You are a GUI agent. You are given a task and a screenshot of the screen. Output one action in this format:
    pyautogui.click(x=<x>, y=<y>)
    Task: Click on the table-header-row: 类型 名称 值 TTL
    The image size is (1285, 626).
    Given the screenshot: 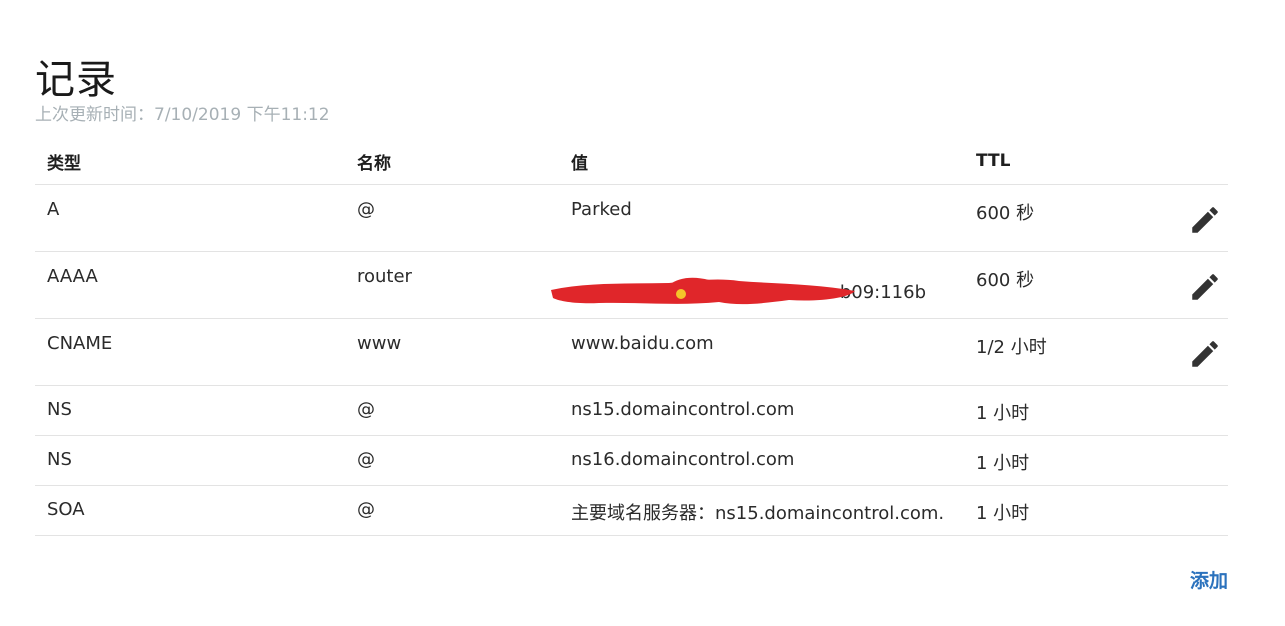 What is the action you would take?
    pyautogui.click(x=631, y=161)
    